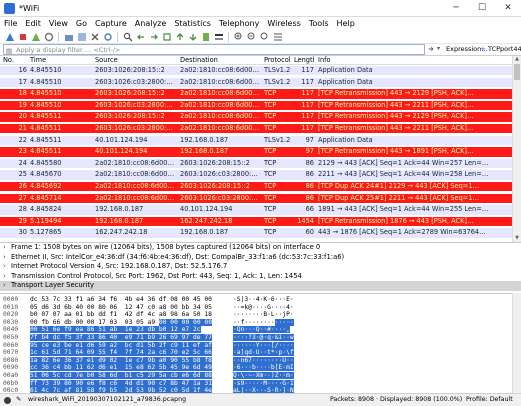  I want to click on search-icon, so click(127, 36).